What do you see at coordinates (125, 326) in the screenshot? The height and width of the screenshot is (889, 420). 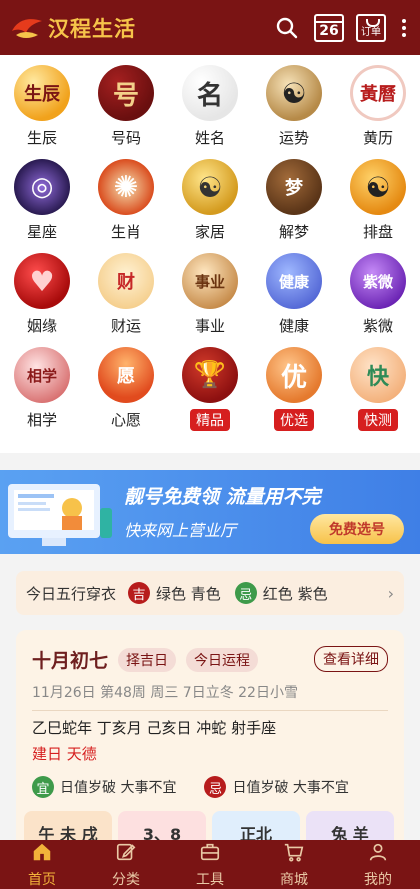 I see `grid-label: 财运` at bounding box center [125, 326].